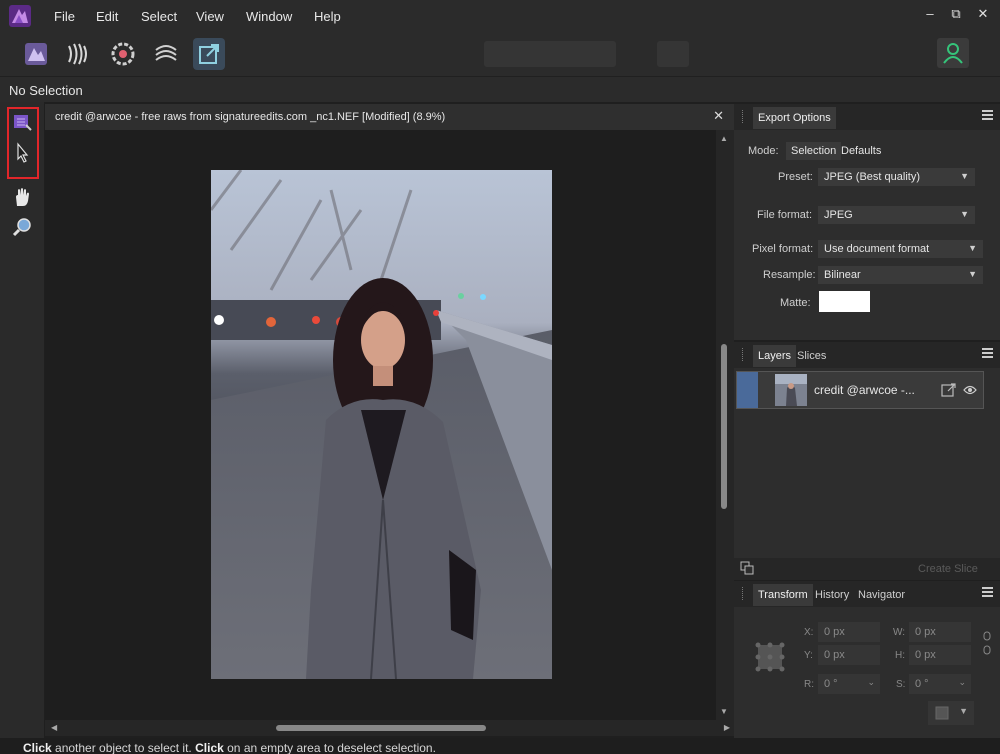 This screenshot has width=1000, height=754. I want to click on create-slice-button: Create Slice, so click(948, 569).